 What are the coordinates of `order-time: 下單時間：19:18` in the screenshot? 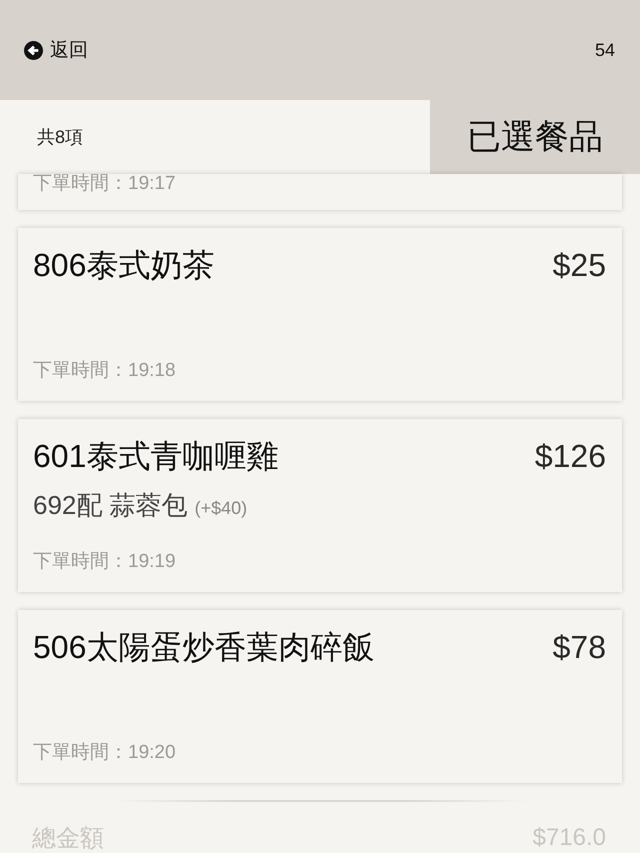 It's located at (104, 371).